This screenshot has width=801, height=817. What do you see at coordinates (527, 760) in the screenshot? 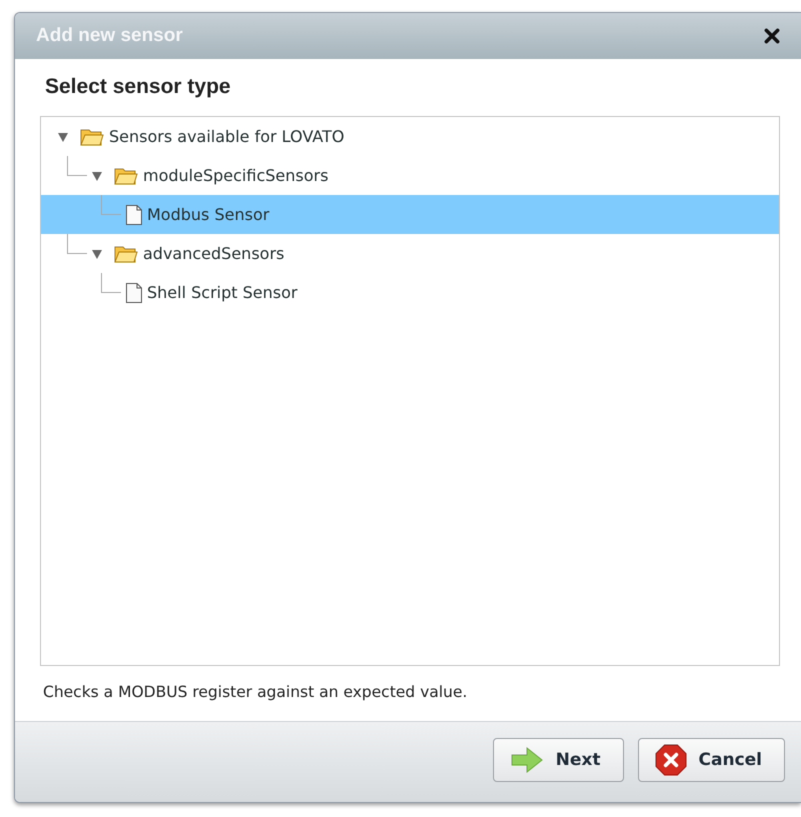
I see `arrow-icon` at bounding box center [527, 760].